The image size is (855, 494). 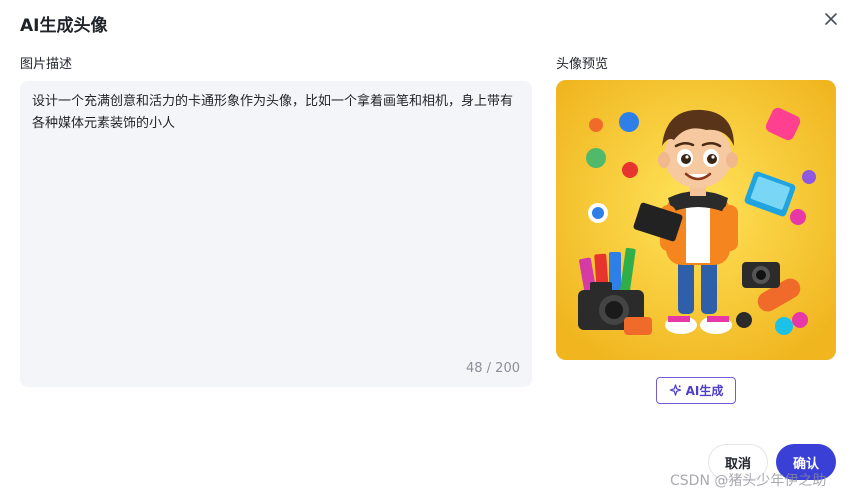 What do you see at coordinates (46, 64) in the screenshot?
I see `description-label: 图片描述` at bounding box center [46, 64].